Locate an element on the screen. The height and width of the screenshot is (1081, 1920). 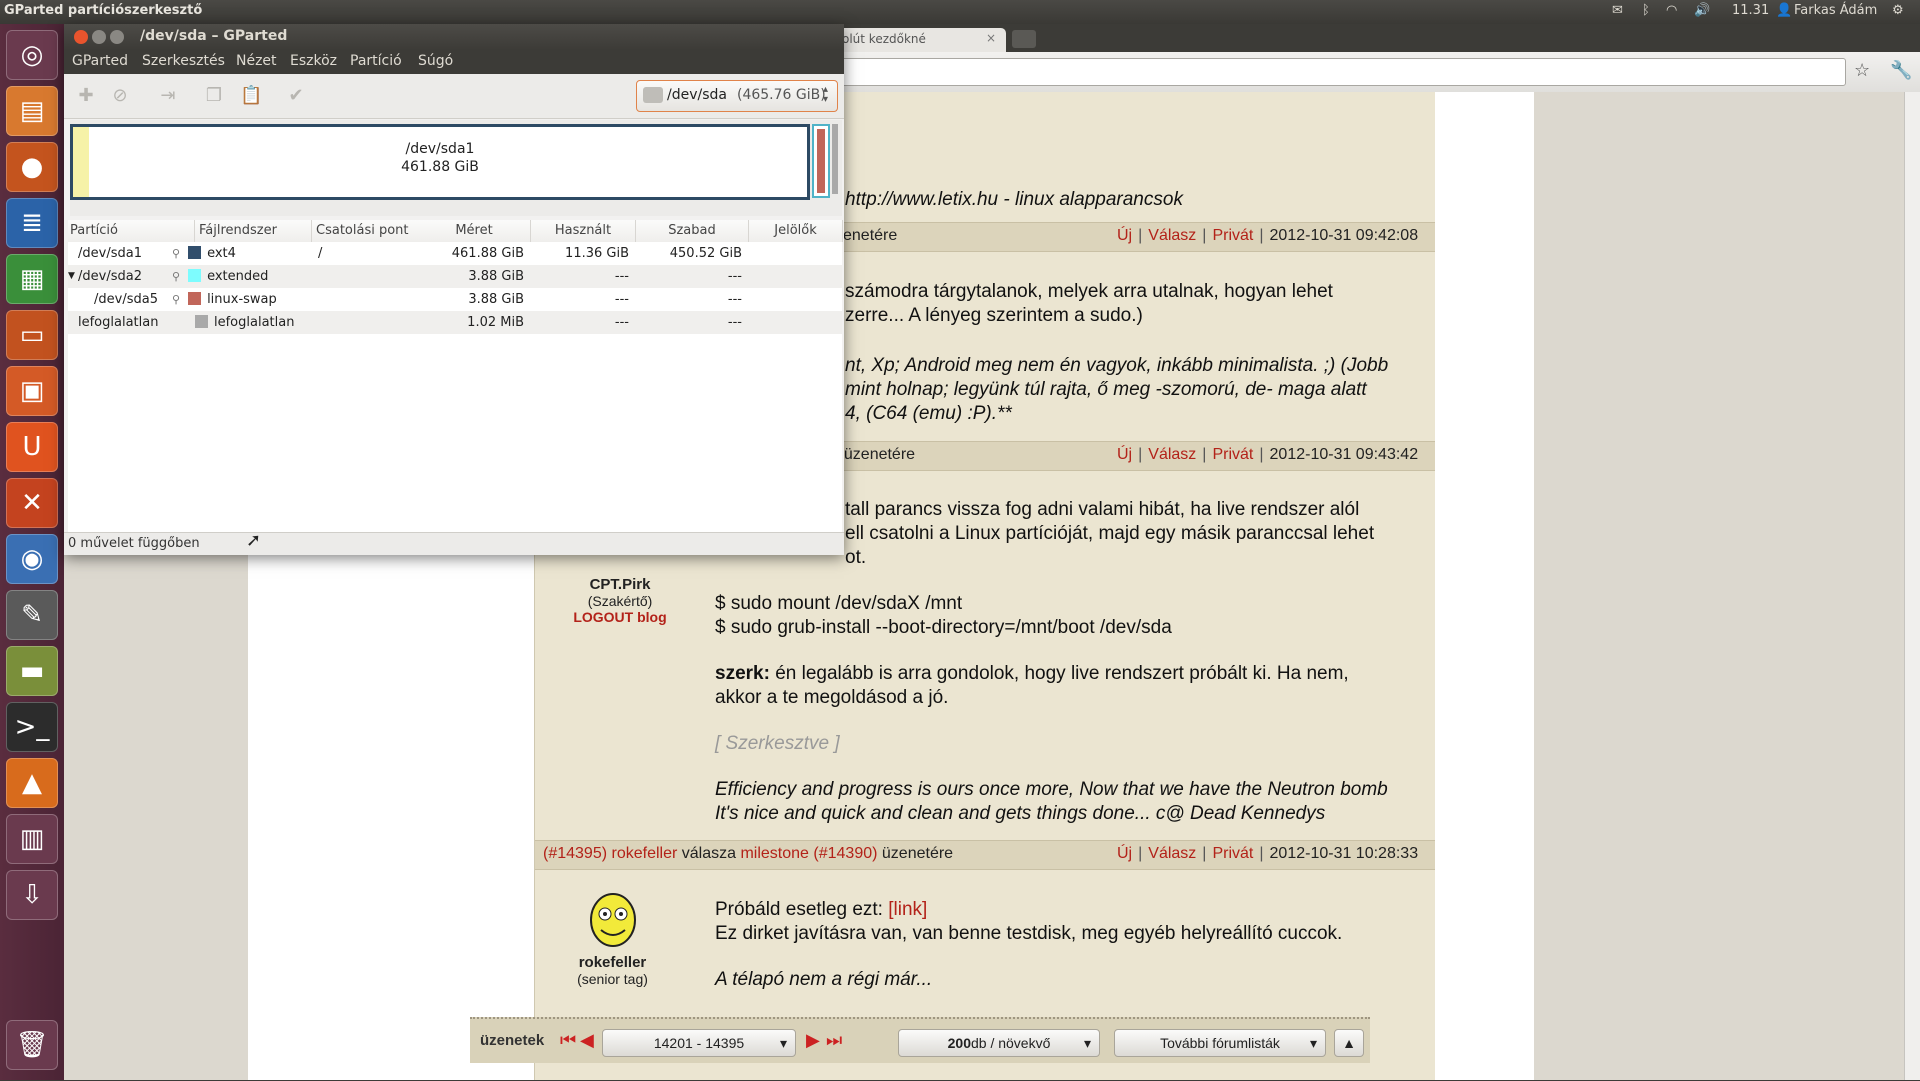
copy-icon: ❐ is located at coordinates (214, 96).